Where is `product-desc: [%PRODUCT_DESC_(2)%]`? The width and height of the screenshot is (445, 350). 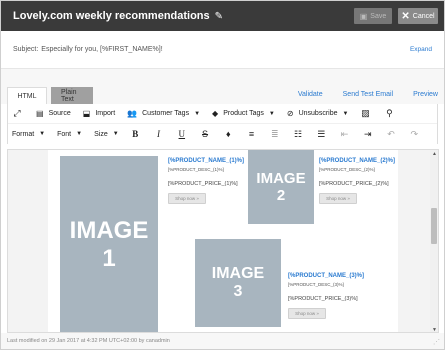 product-desc: [%PRODUCT_DESC_(2)%] is located at coordinates (347, 169).